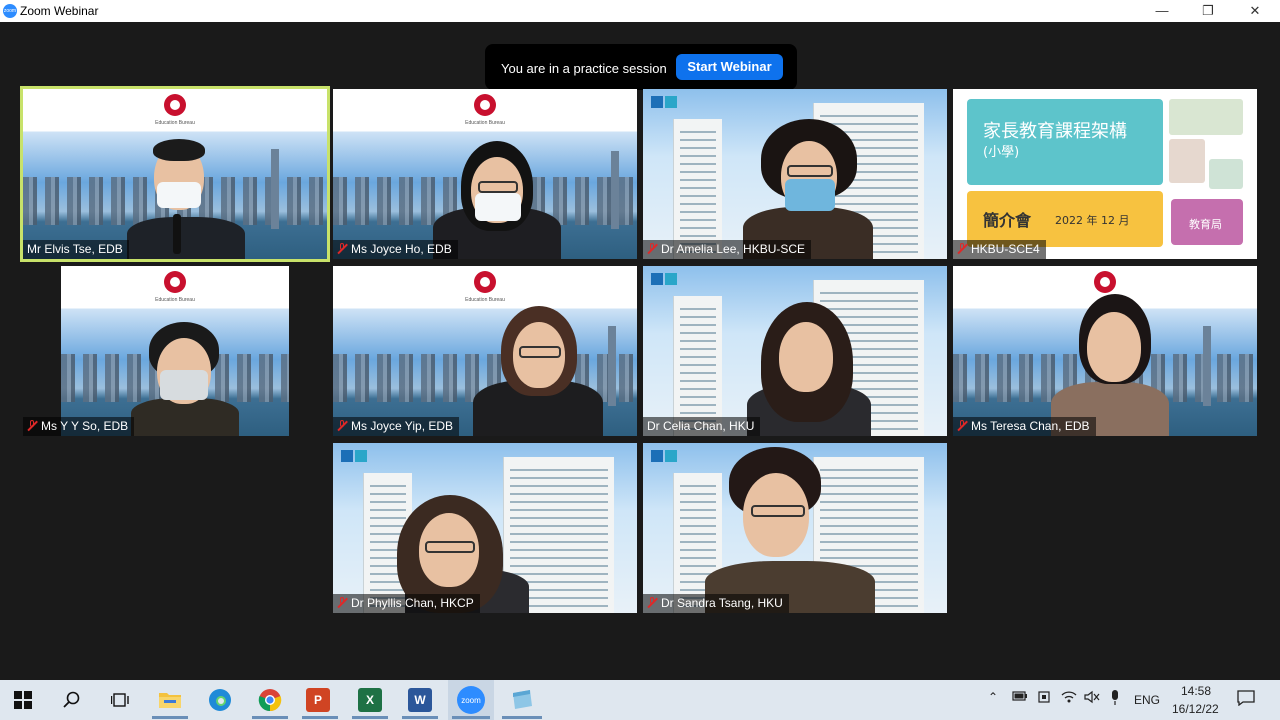  I want to click on powerpoint-icon: P, so click(318, 700).